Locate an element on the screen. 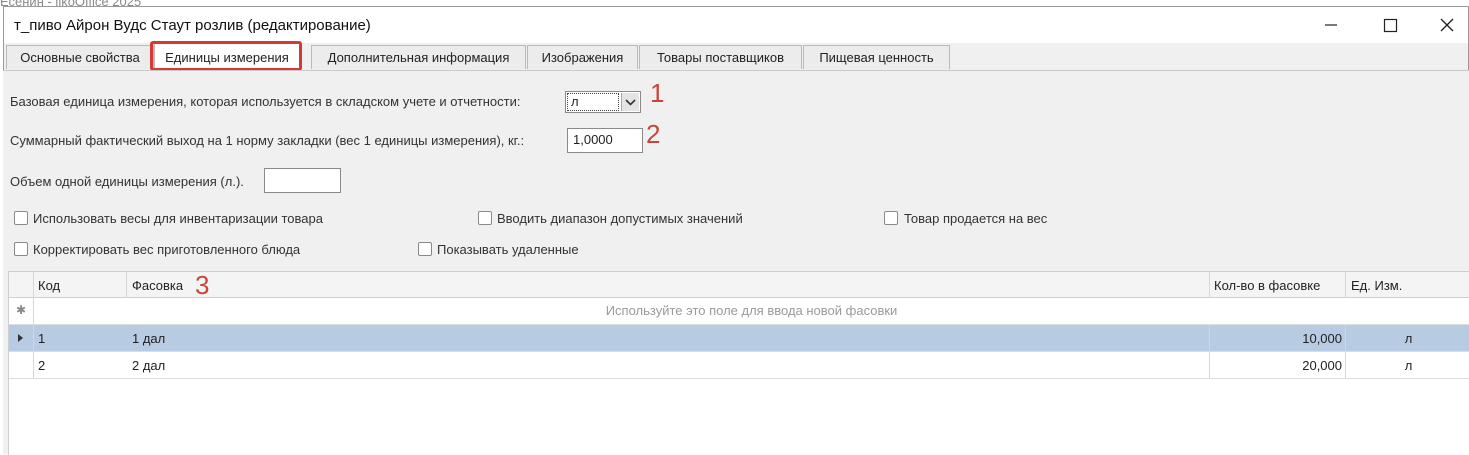 The image size is (1469, 455). cell-qty: 10,000 is located at coordinates (1275, 338).